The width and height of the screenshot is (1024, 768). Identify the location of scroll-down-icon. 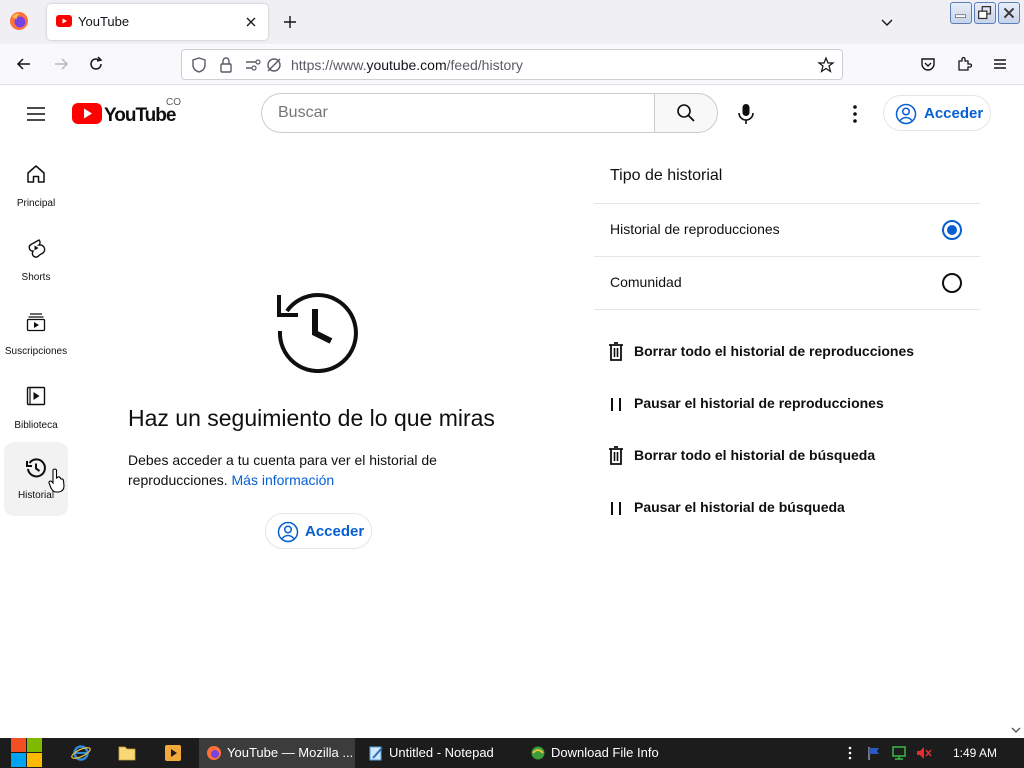
(1016, 730).